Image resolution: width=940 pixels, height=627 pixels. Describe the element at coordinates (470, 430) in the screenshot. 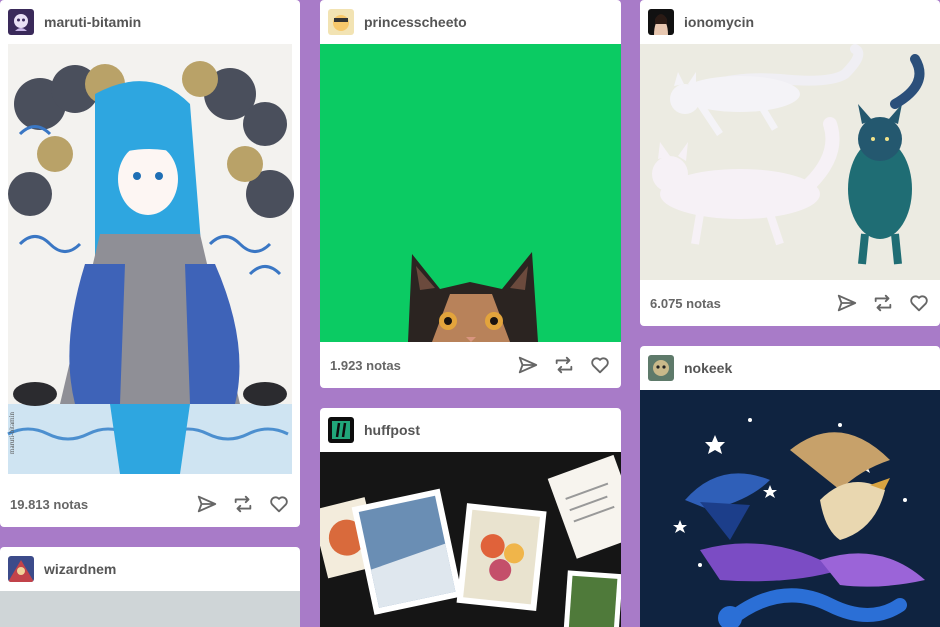

I see `post-header: huffpost` at that location.